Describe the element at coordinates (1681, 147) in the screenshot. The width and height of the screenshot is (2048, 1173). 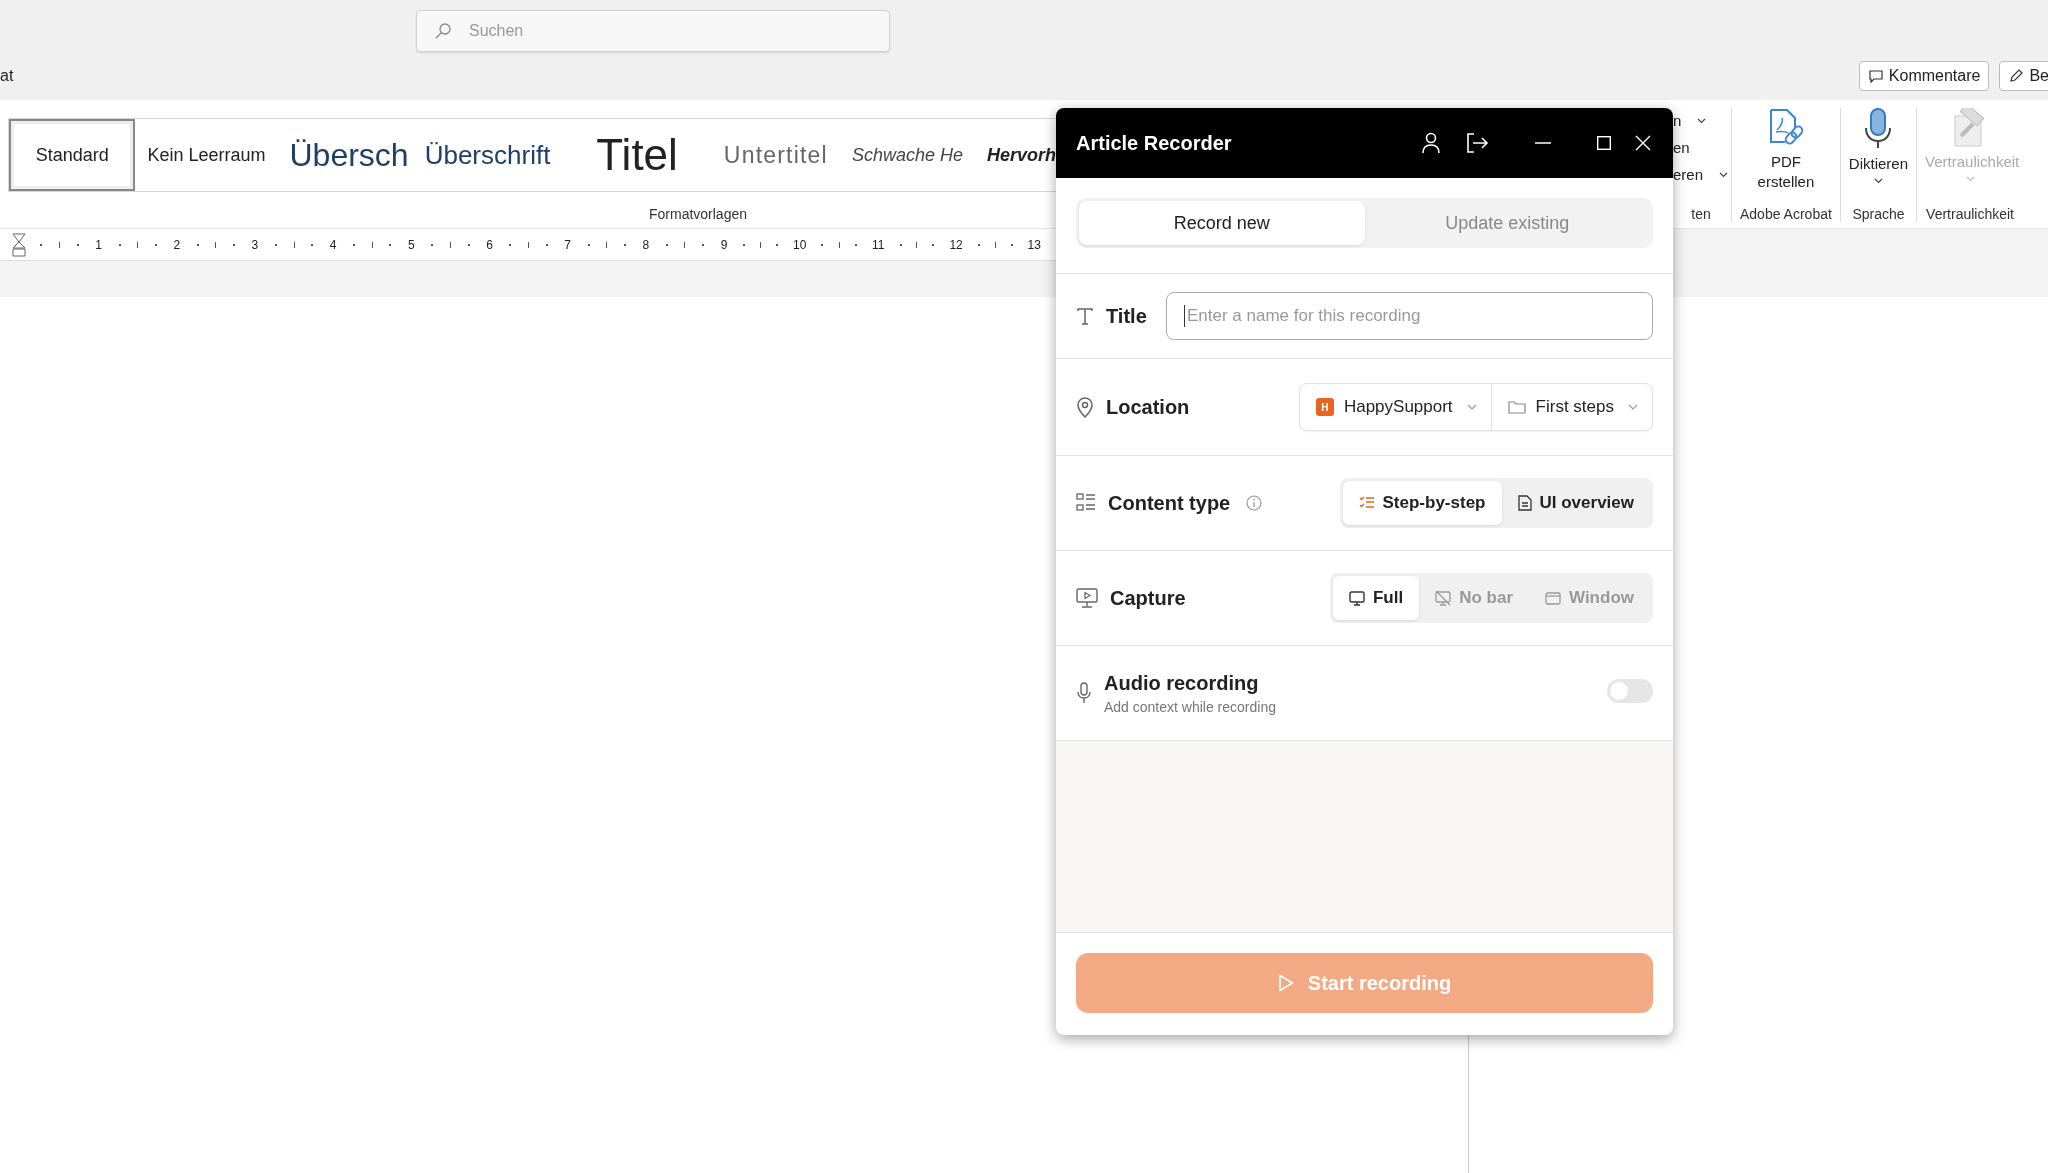
I see `ribbon-command: en` at that location.